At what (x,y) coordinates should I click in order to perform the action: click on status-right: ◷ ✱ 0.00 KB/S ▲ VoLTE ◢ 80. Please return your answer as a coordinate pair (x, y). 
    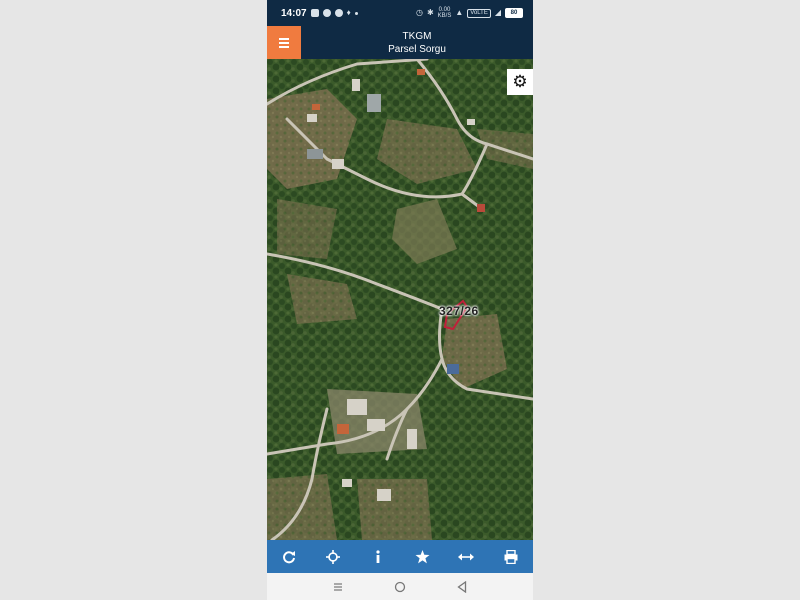
    Looking at the image, I should click on (469, 13).